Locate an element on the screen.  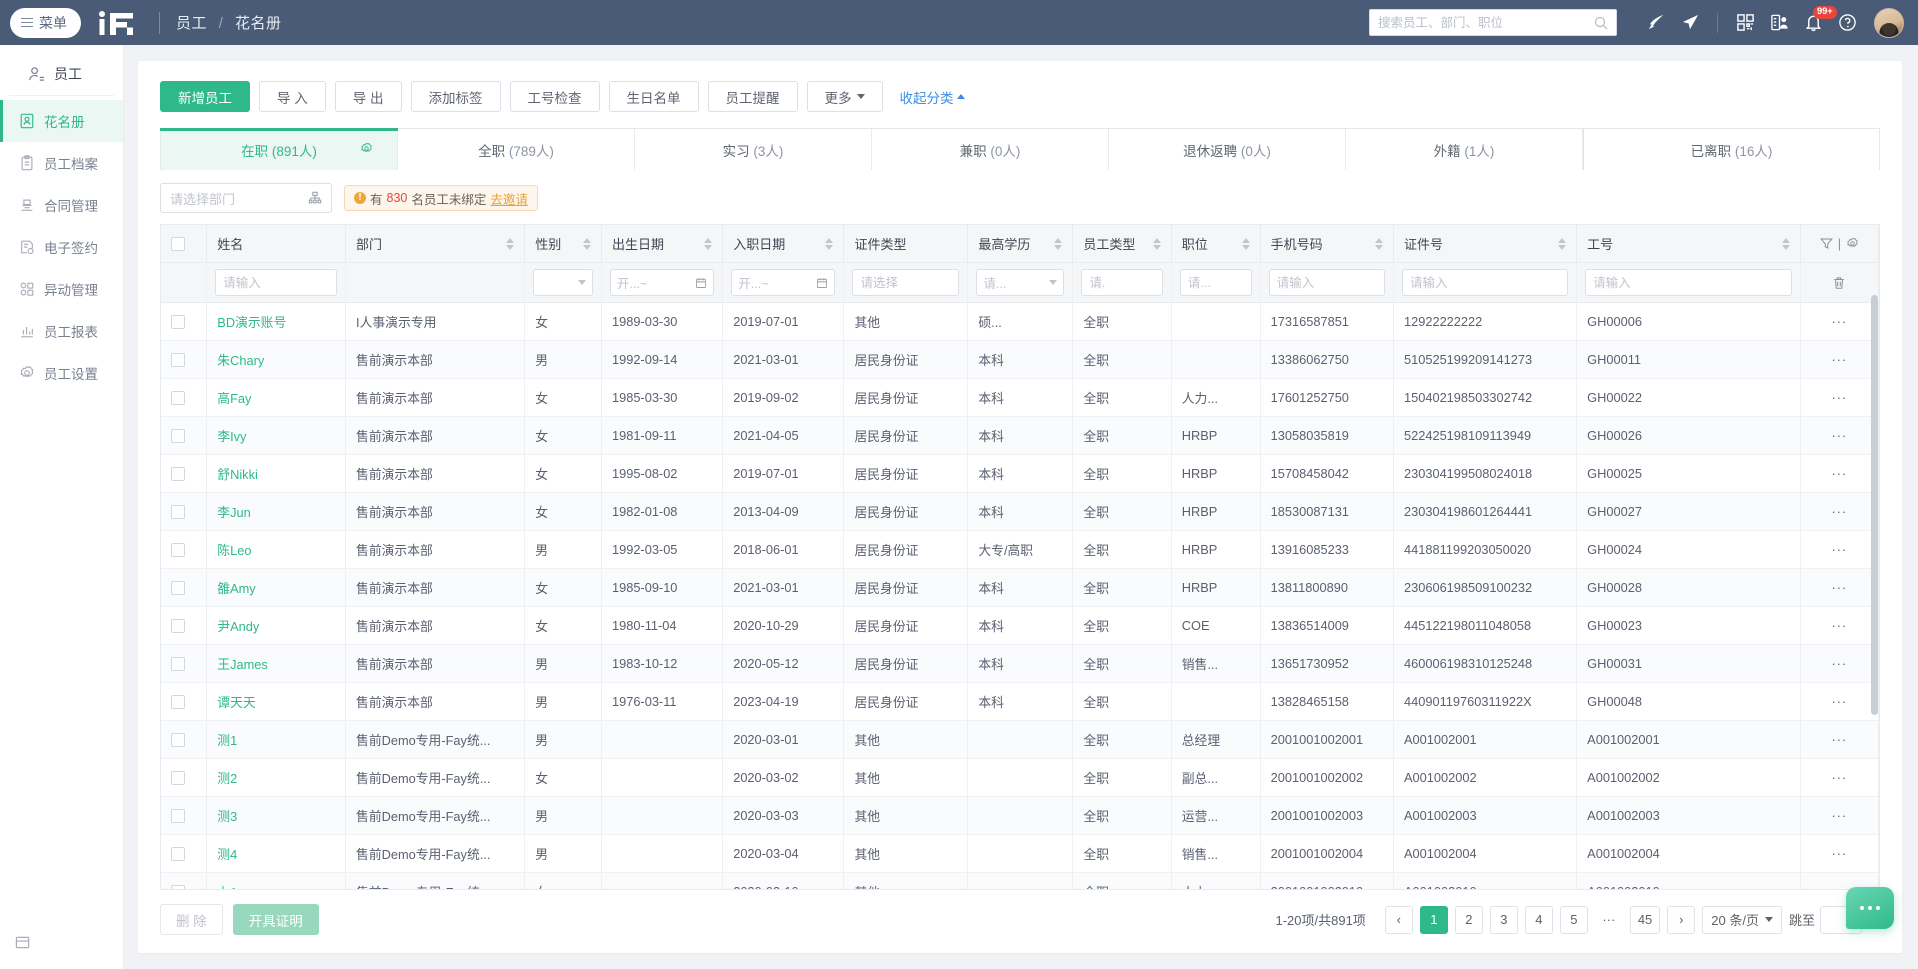
issue-certificate-button: 开具证明 is located at coordinates (275, 919).